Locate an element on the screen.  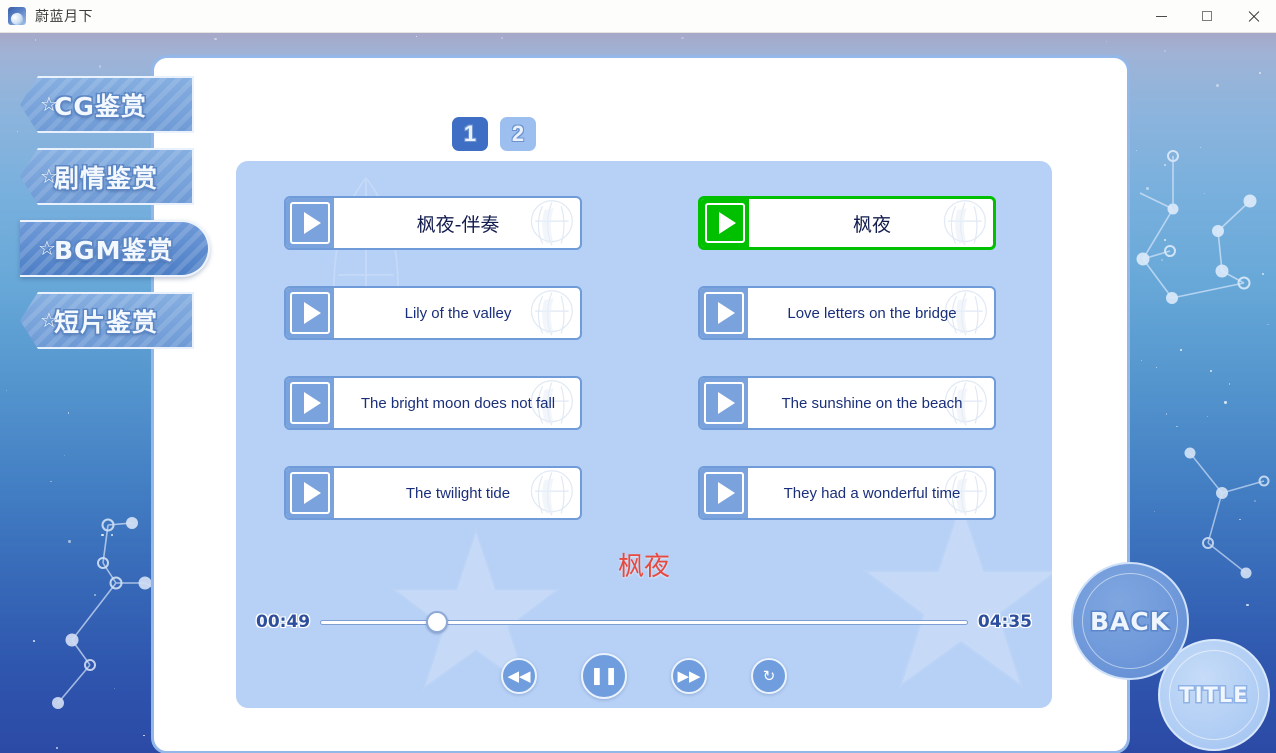
sidebar-menu: ☆ CG鉴赏 ☆ 剧情鉴赏 ☆ BGM鉴赏 ☆ 短片鉴赏 is located at coordinates (126, 220).